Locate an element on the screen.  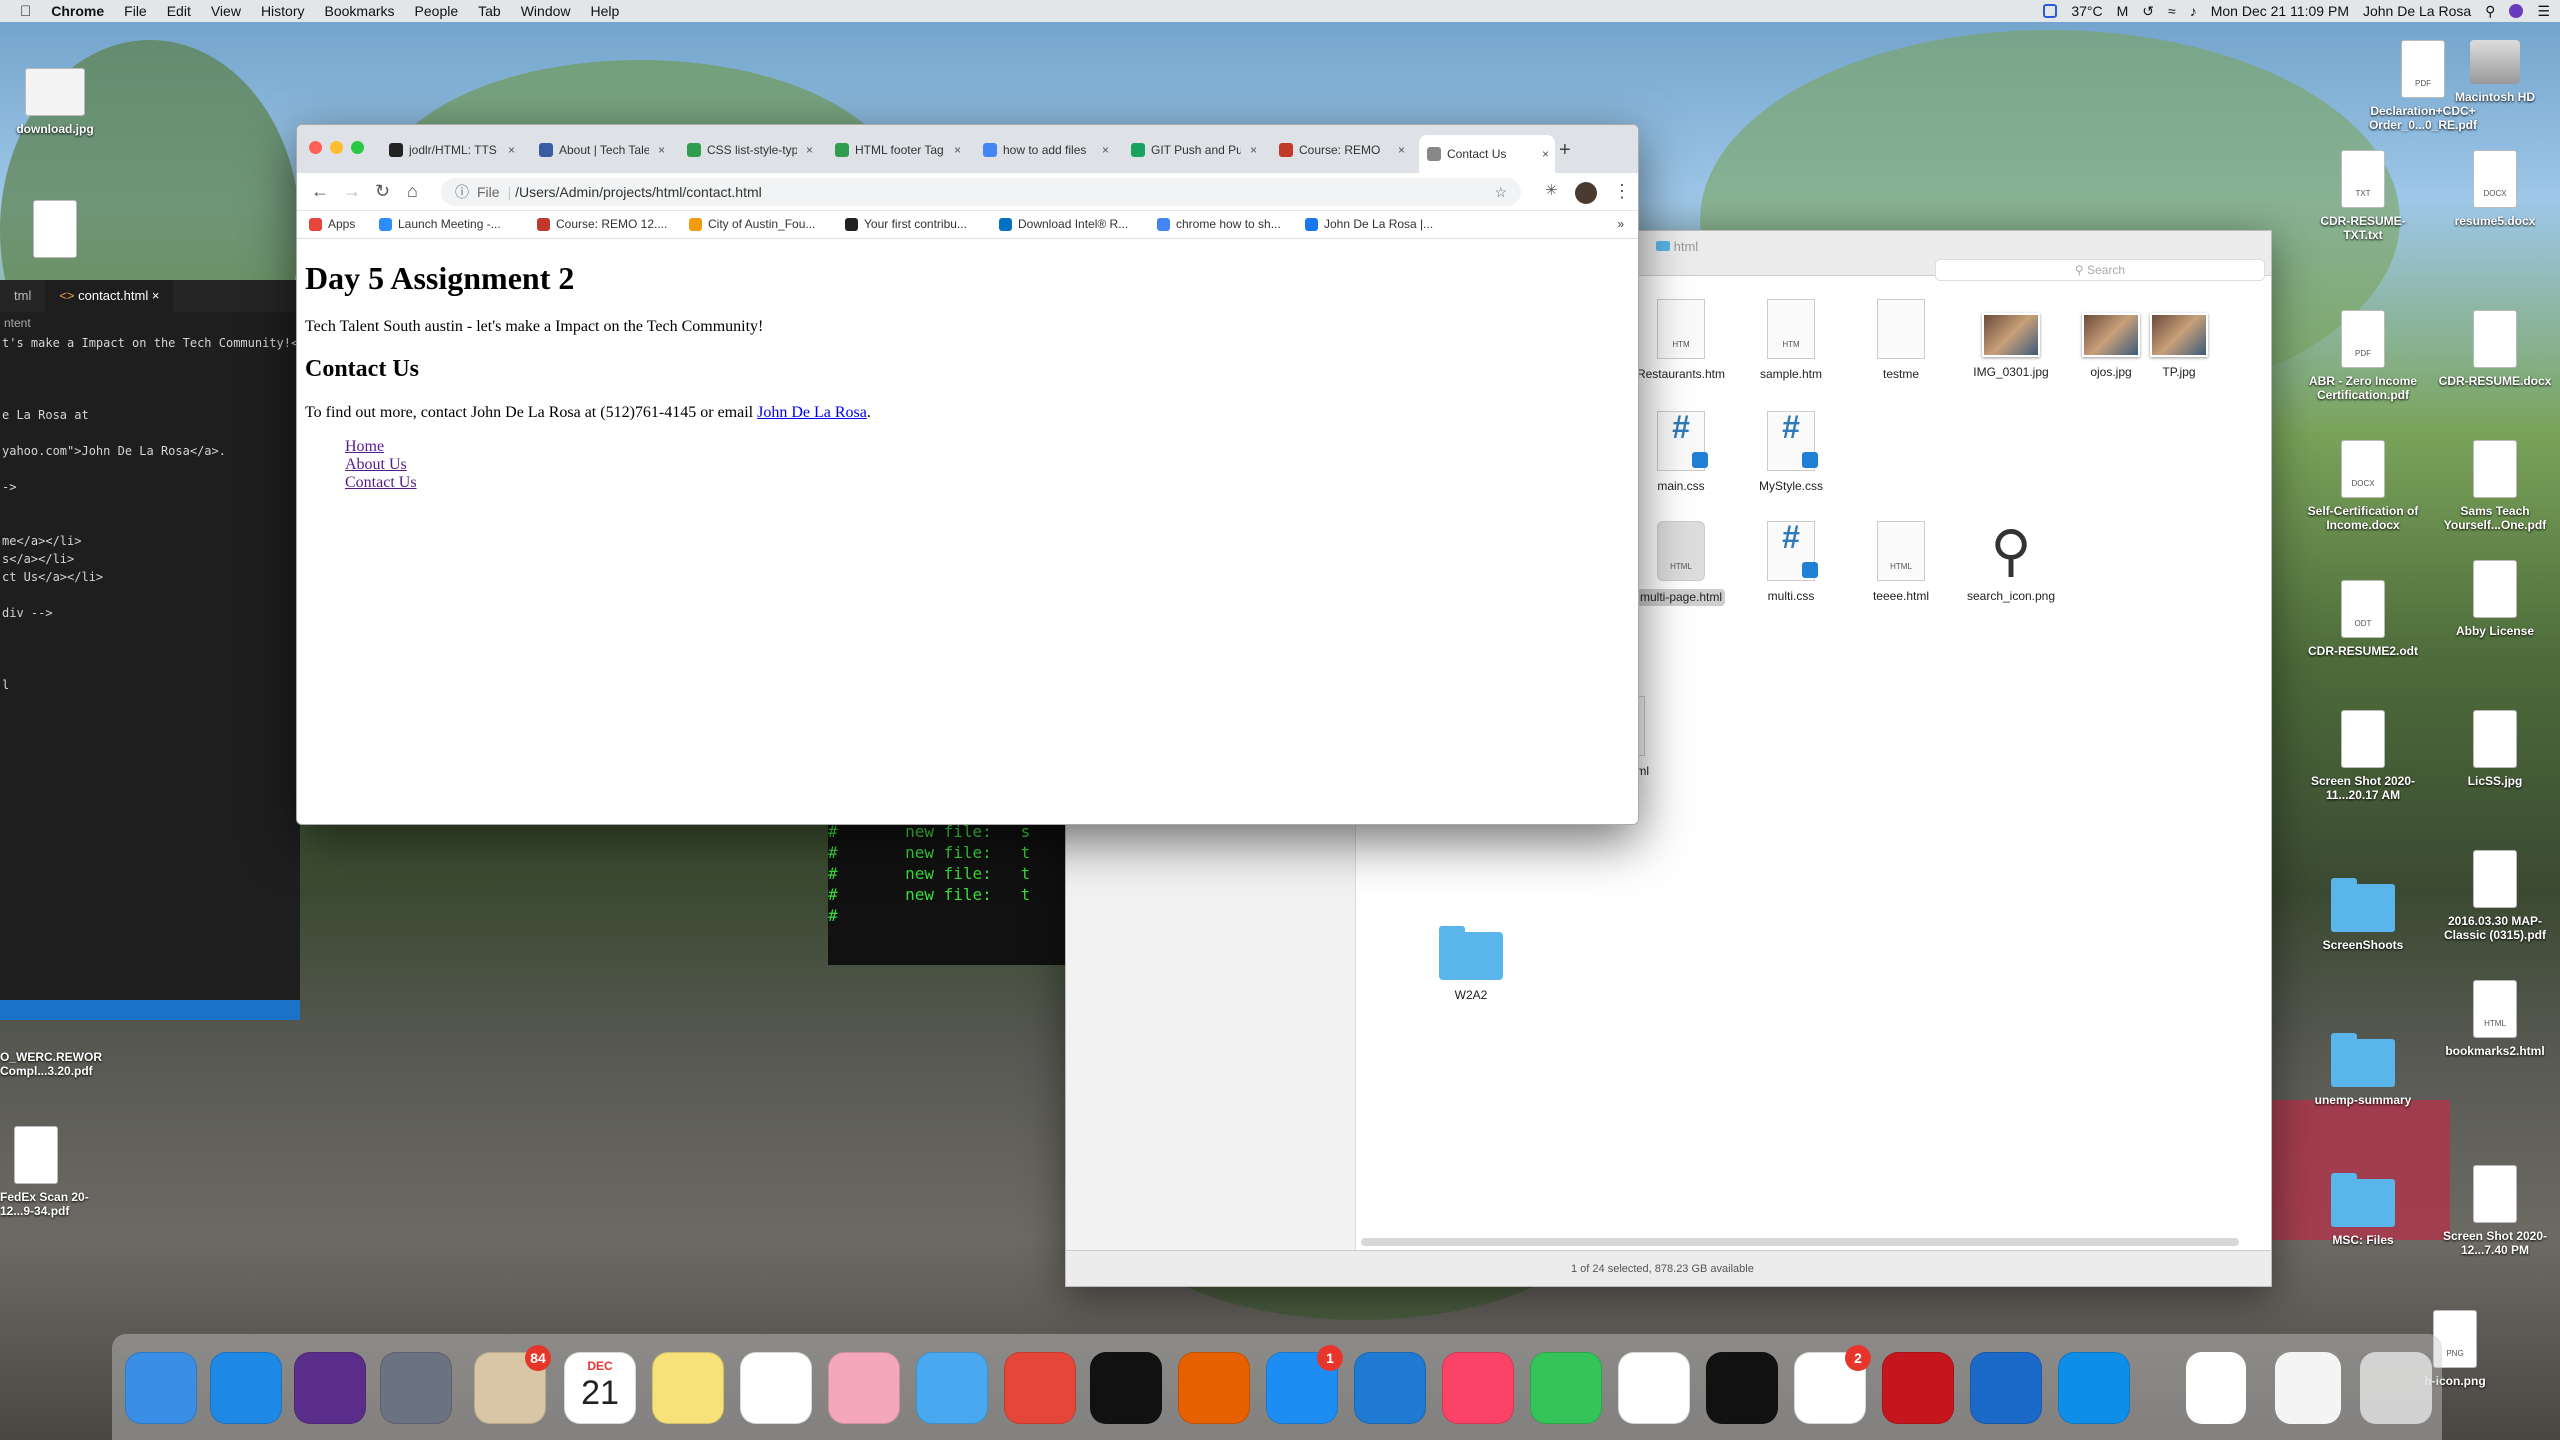
back-arrow-icon: ← is located at coordinates (320, 191).